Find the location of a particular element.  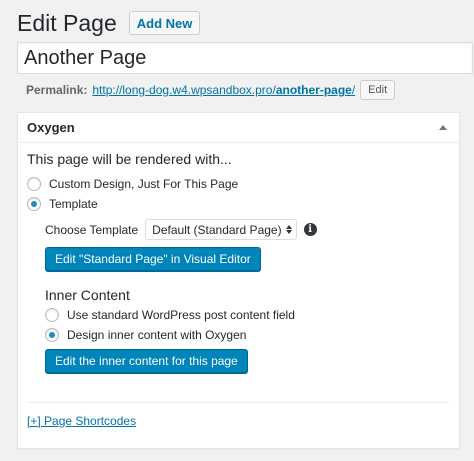

caret-up-icon is located at coordinates (443, 127).